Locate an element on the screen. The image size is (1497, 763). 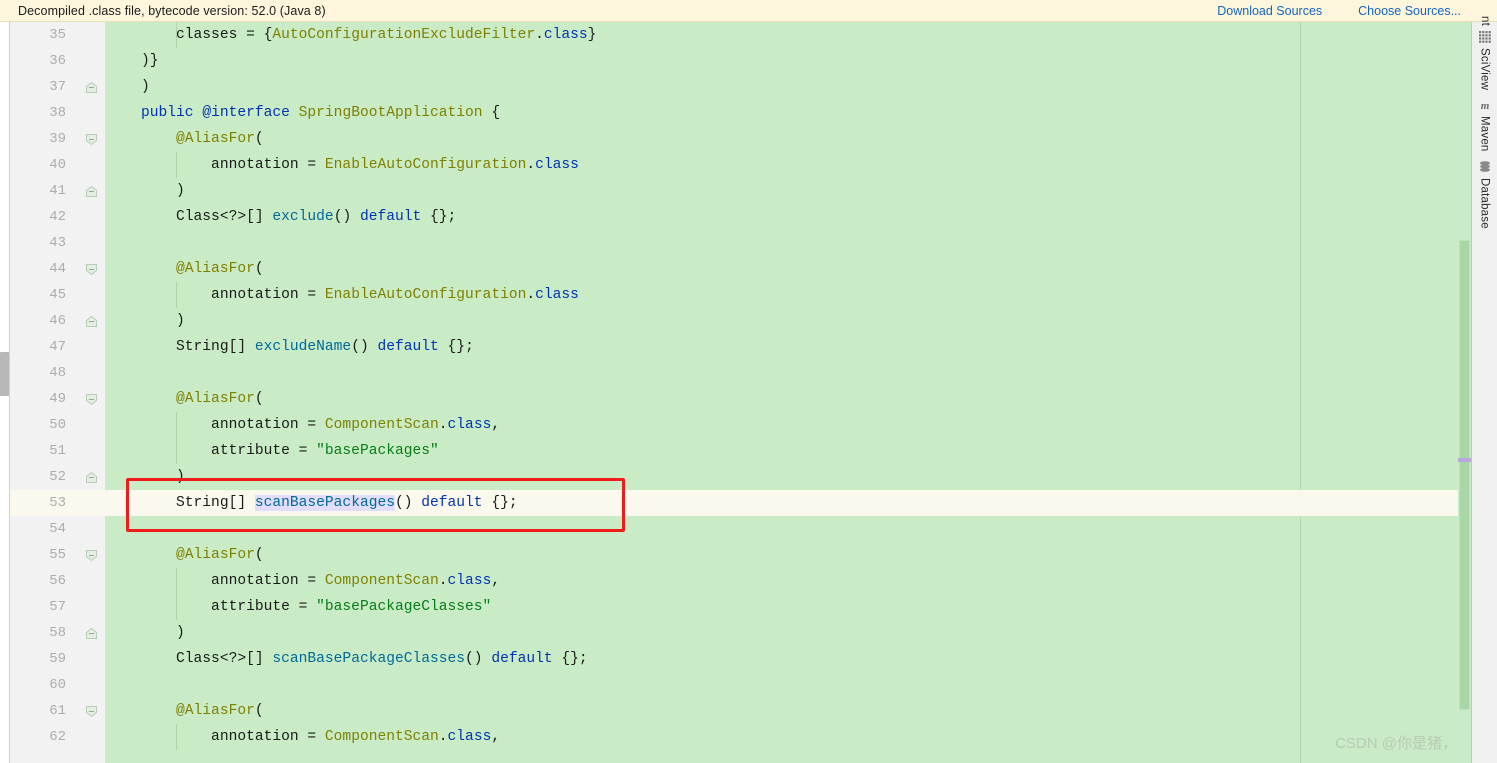
gutter-line: 46 is located at coordinates (57, 321).